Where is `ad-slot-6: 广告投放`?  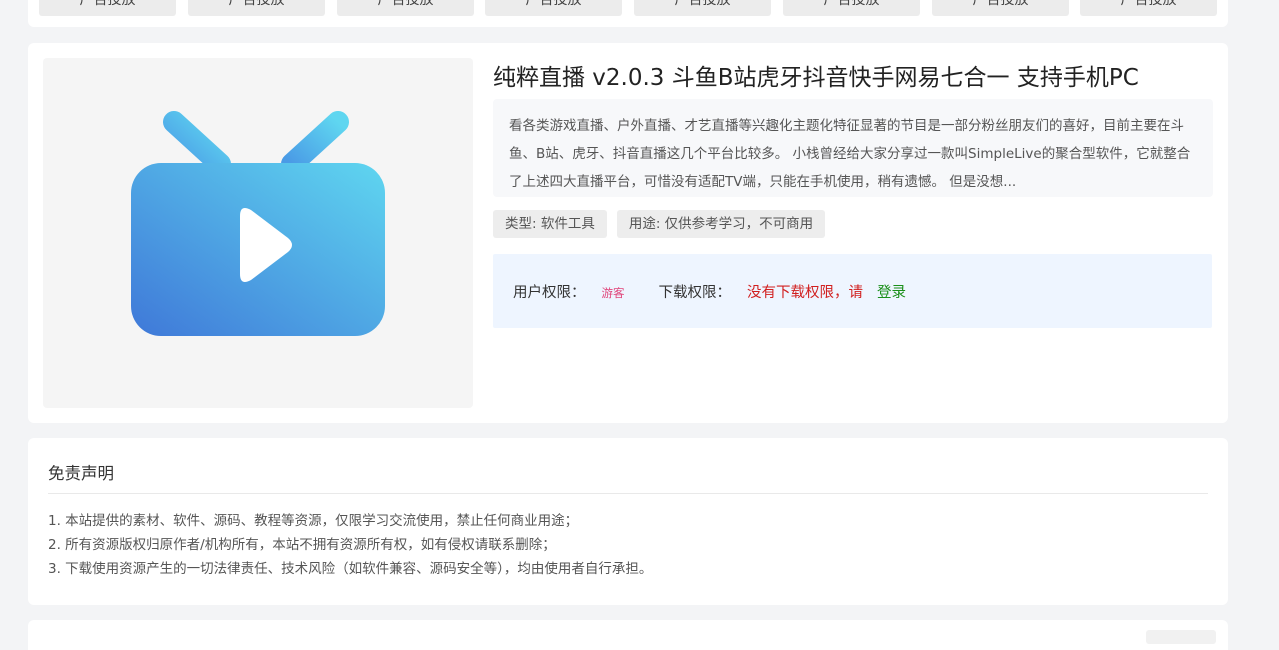 ad-slot-6: 广告投放 is located at coordinates (851, 8).